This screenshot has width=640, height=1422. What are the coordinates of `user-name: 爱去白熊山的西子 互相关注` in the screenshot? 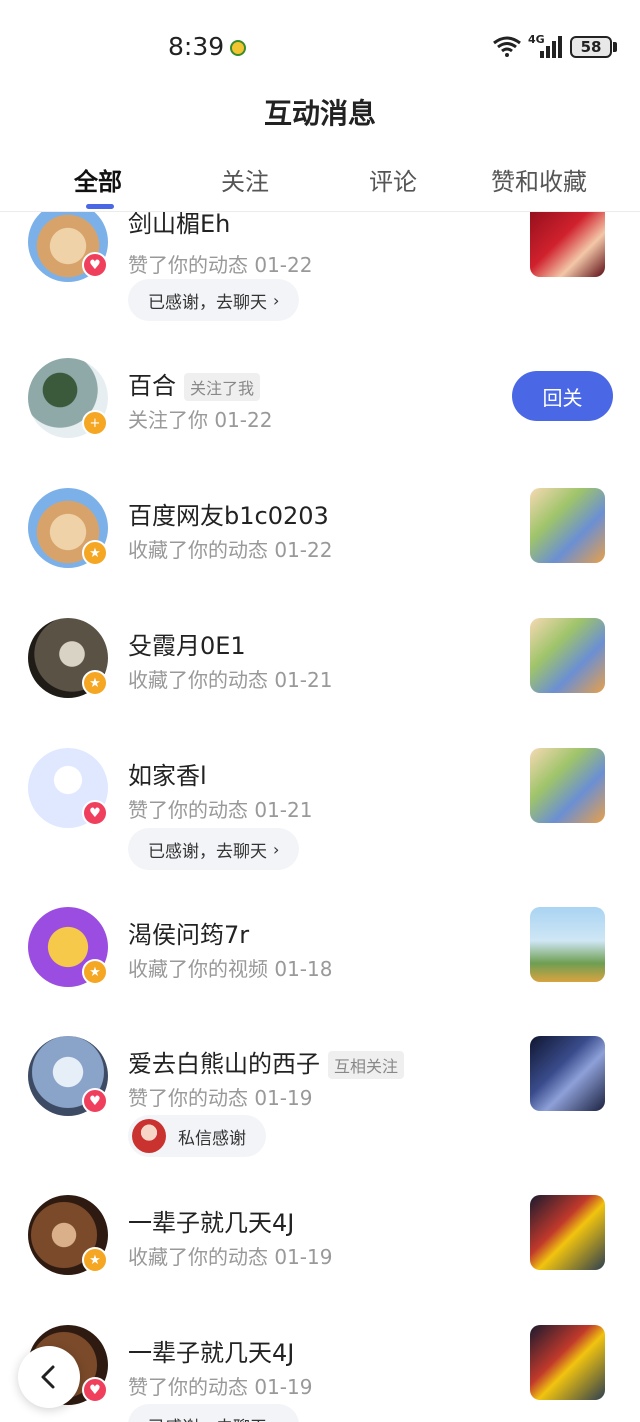 It's located at (266, 1061).